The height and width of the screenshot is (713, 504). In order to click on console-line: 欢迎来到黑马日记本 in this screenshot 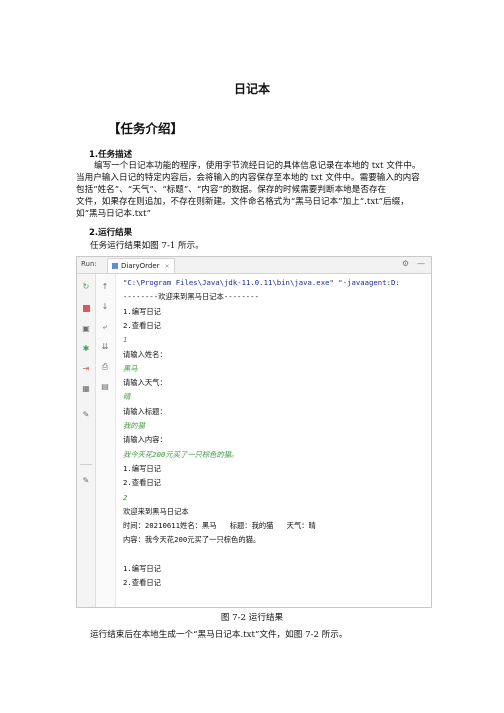, I will do `click(156, 511)`.